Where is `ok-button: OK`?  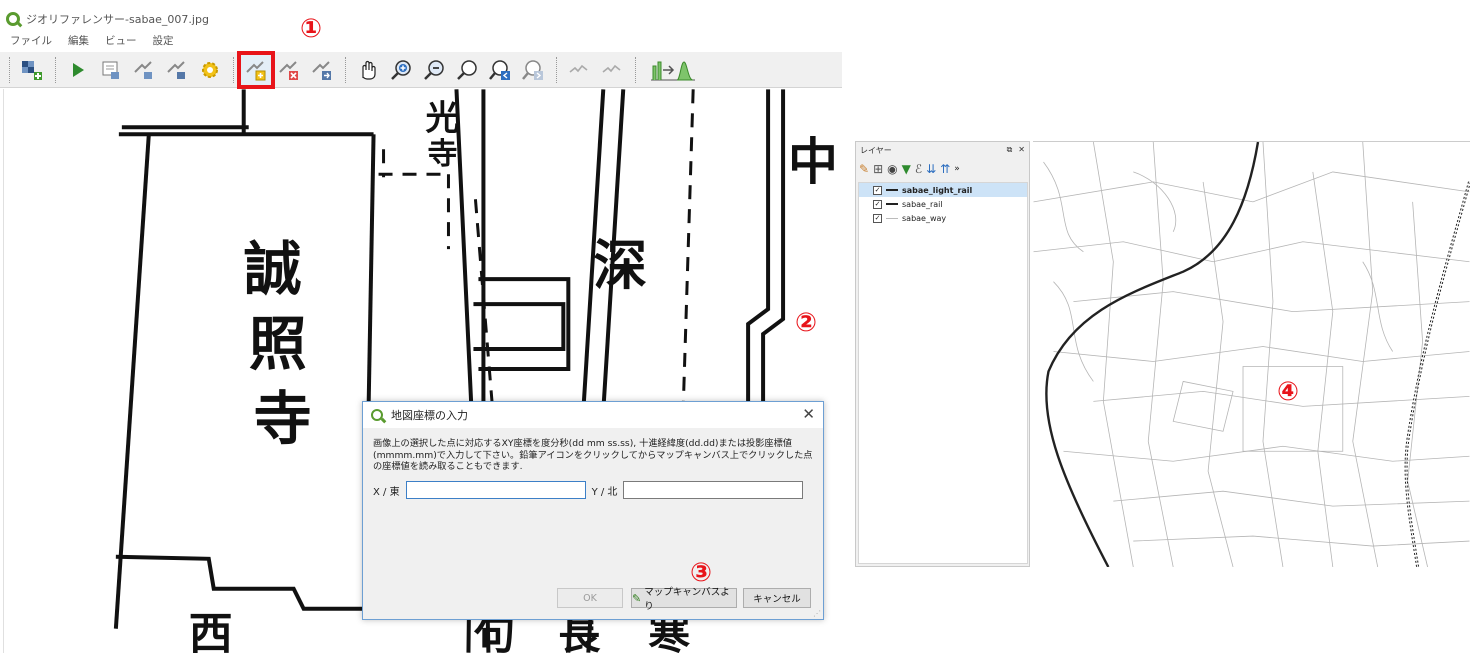
ok-button: OK is located at coordinates (590, 598).